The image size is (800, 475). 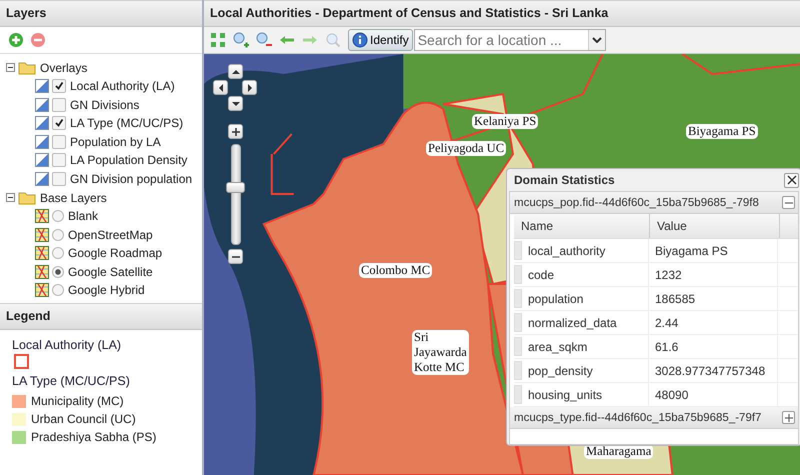 What do you see at coordinates (16, 40) in the screenshot?
I see `add-icon` at bounding box center [16, 40].